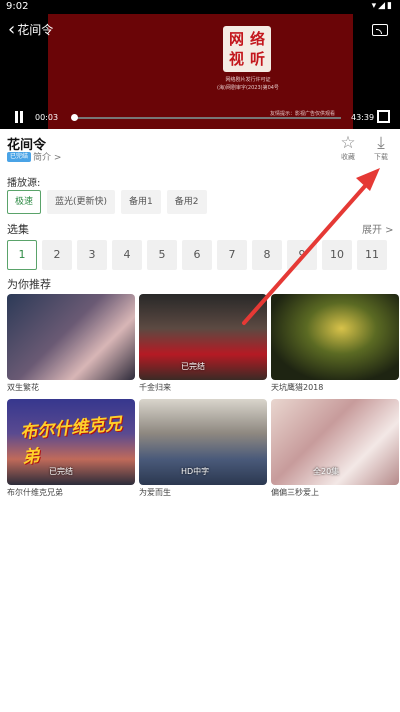 This screenshot has width=400, height=712. What do you see at coordinates (236, 39) in the screenshot?
I see `seal-char: 网` at bounding box center [236, 39].